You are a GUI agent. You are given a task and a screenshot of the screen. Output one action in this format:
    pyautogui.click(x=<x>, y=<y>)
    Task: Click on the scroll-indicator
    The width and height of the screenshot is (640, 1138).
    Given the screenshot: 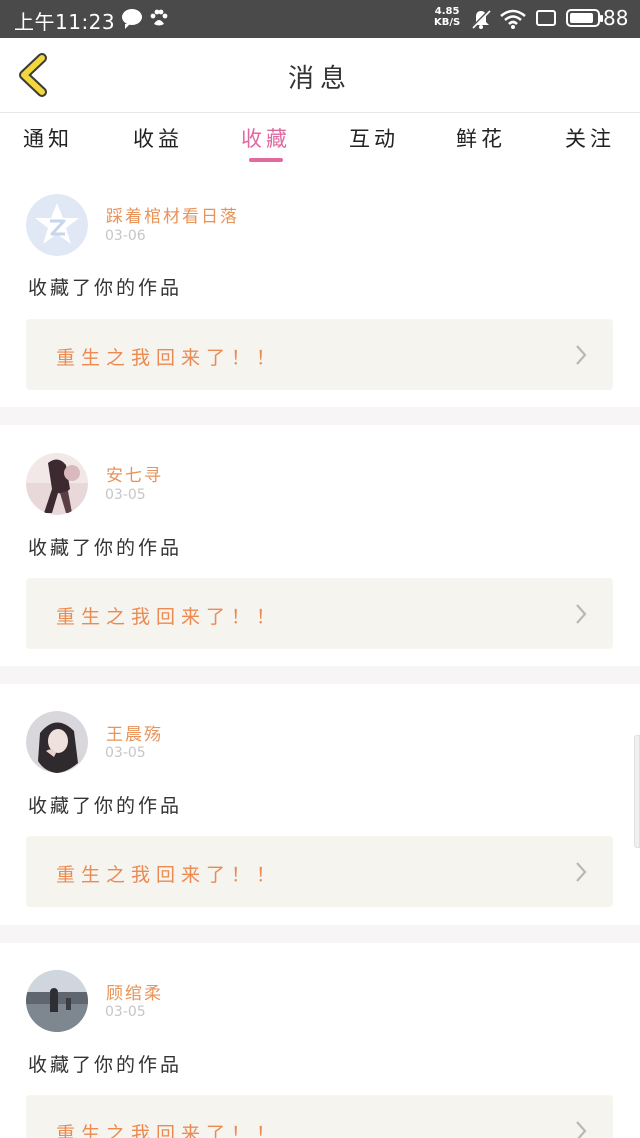 What is the action you would take?
    pyautogui.click(x=637, y=791)
    